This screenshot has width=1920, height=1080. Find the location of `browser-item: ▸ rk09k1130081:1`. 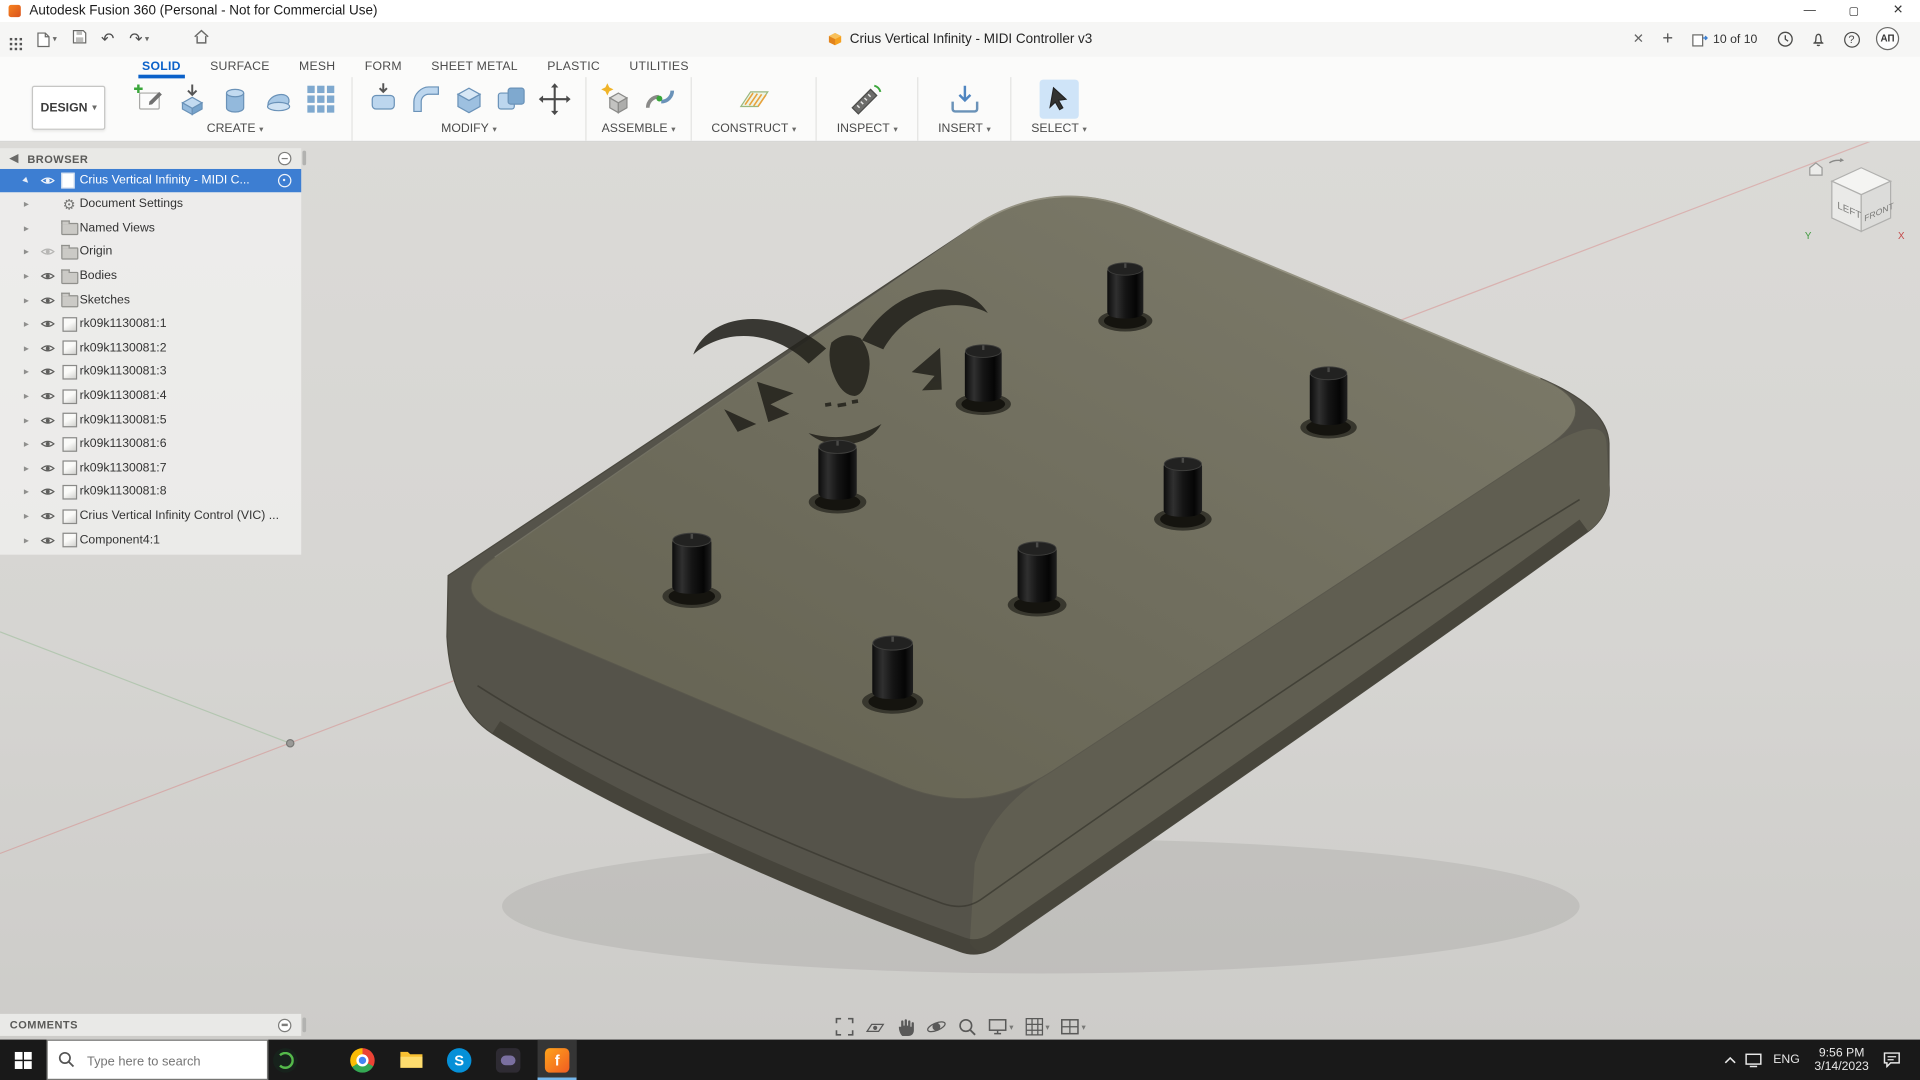

browser-item: ▸ rk09k1130081:1 is located at coordinates (150, 324).